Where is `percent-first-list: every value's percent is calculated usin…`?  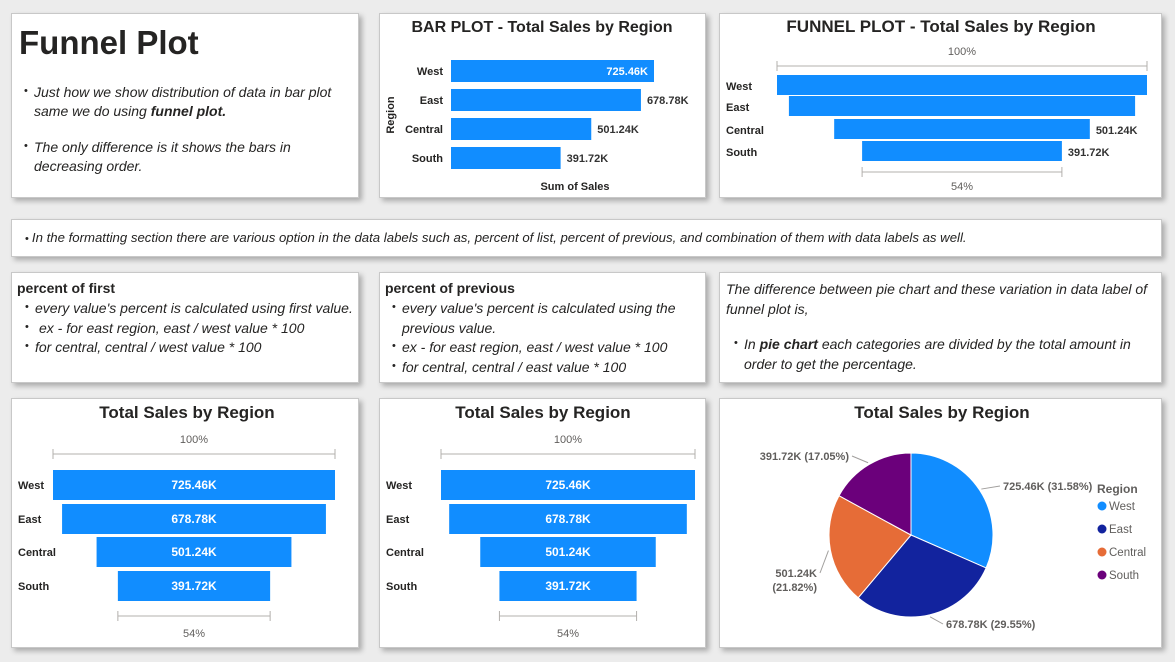 percent-first-list: every value's percent is calculated usin… is located at coordinates (192, 328).